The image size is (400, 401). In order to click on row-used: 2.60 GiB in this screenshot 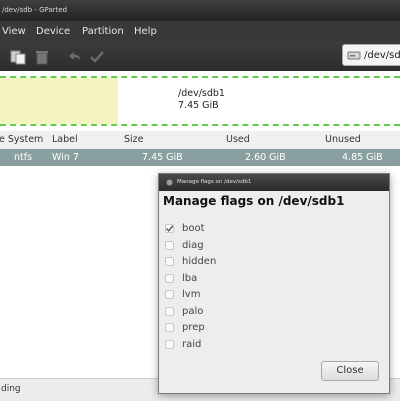, I will do `click(265, 157)`.